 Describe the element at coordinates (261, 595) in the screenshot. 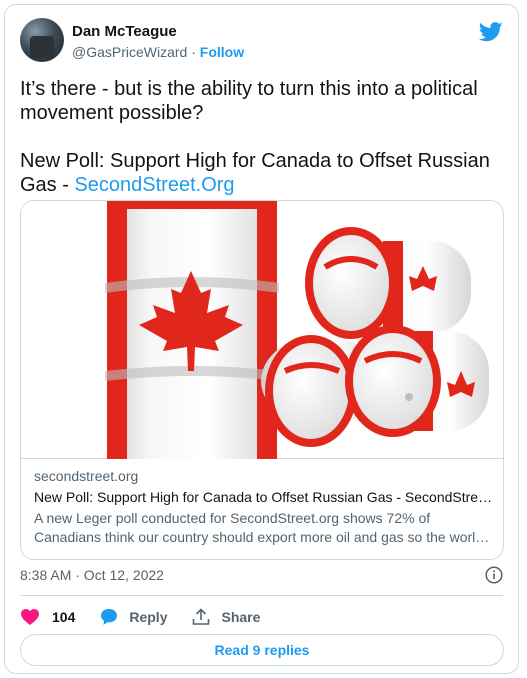

I see `divider` at that location.